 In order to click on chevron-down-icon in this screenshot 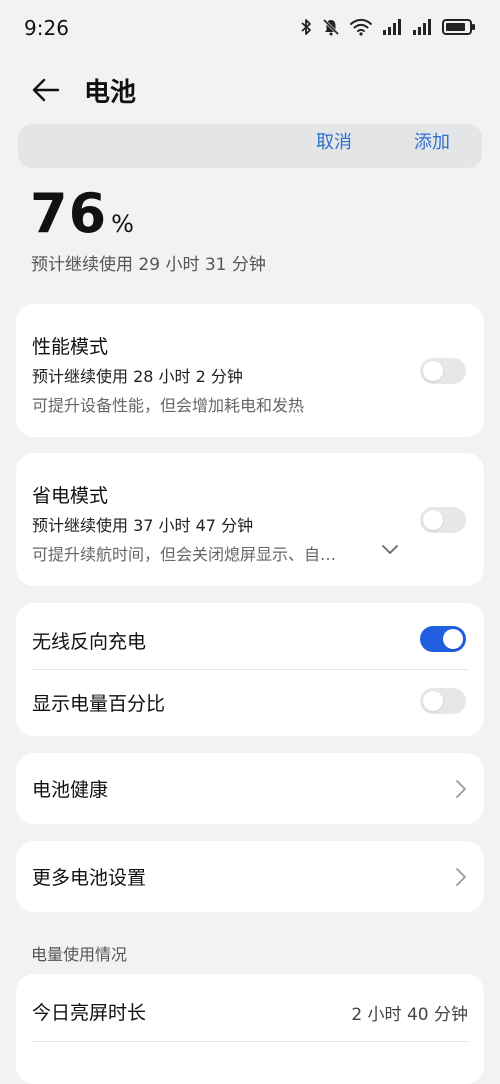, I will do `click(390, 549)`.